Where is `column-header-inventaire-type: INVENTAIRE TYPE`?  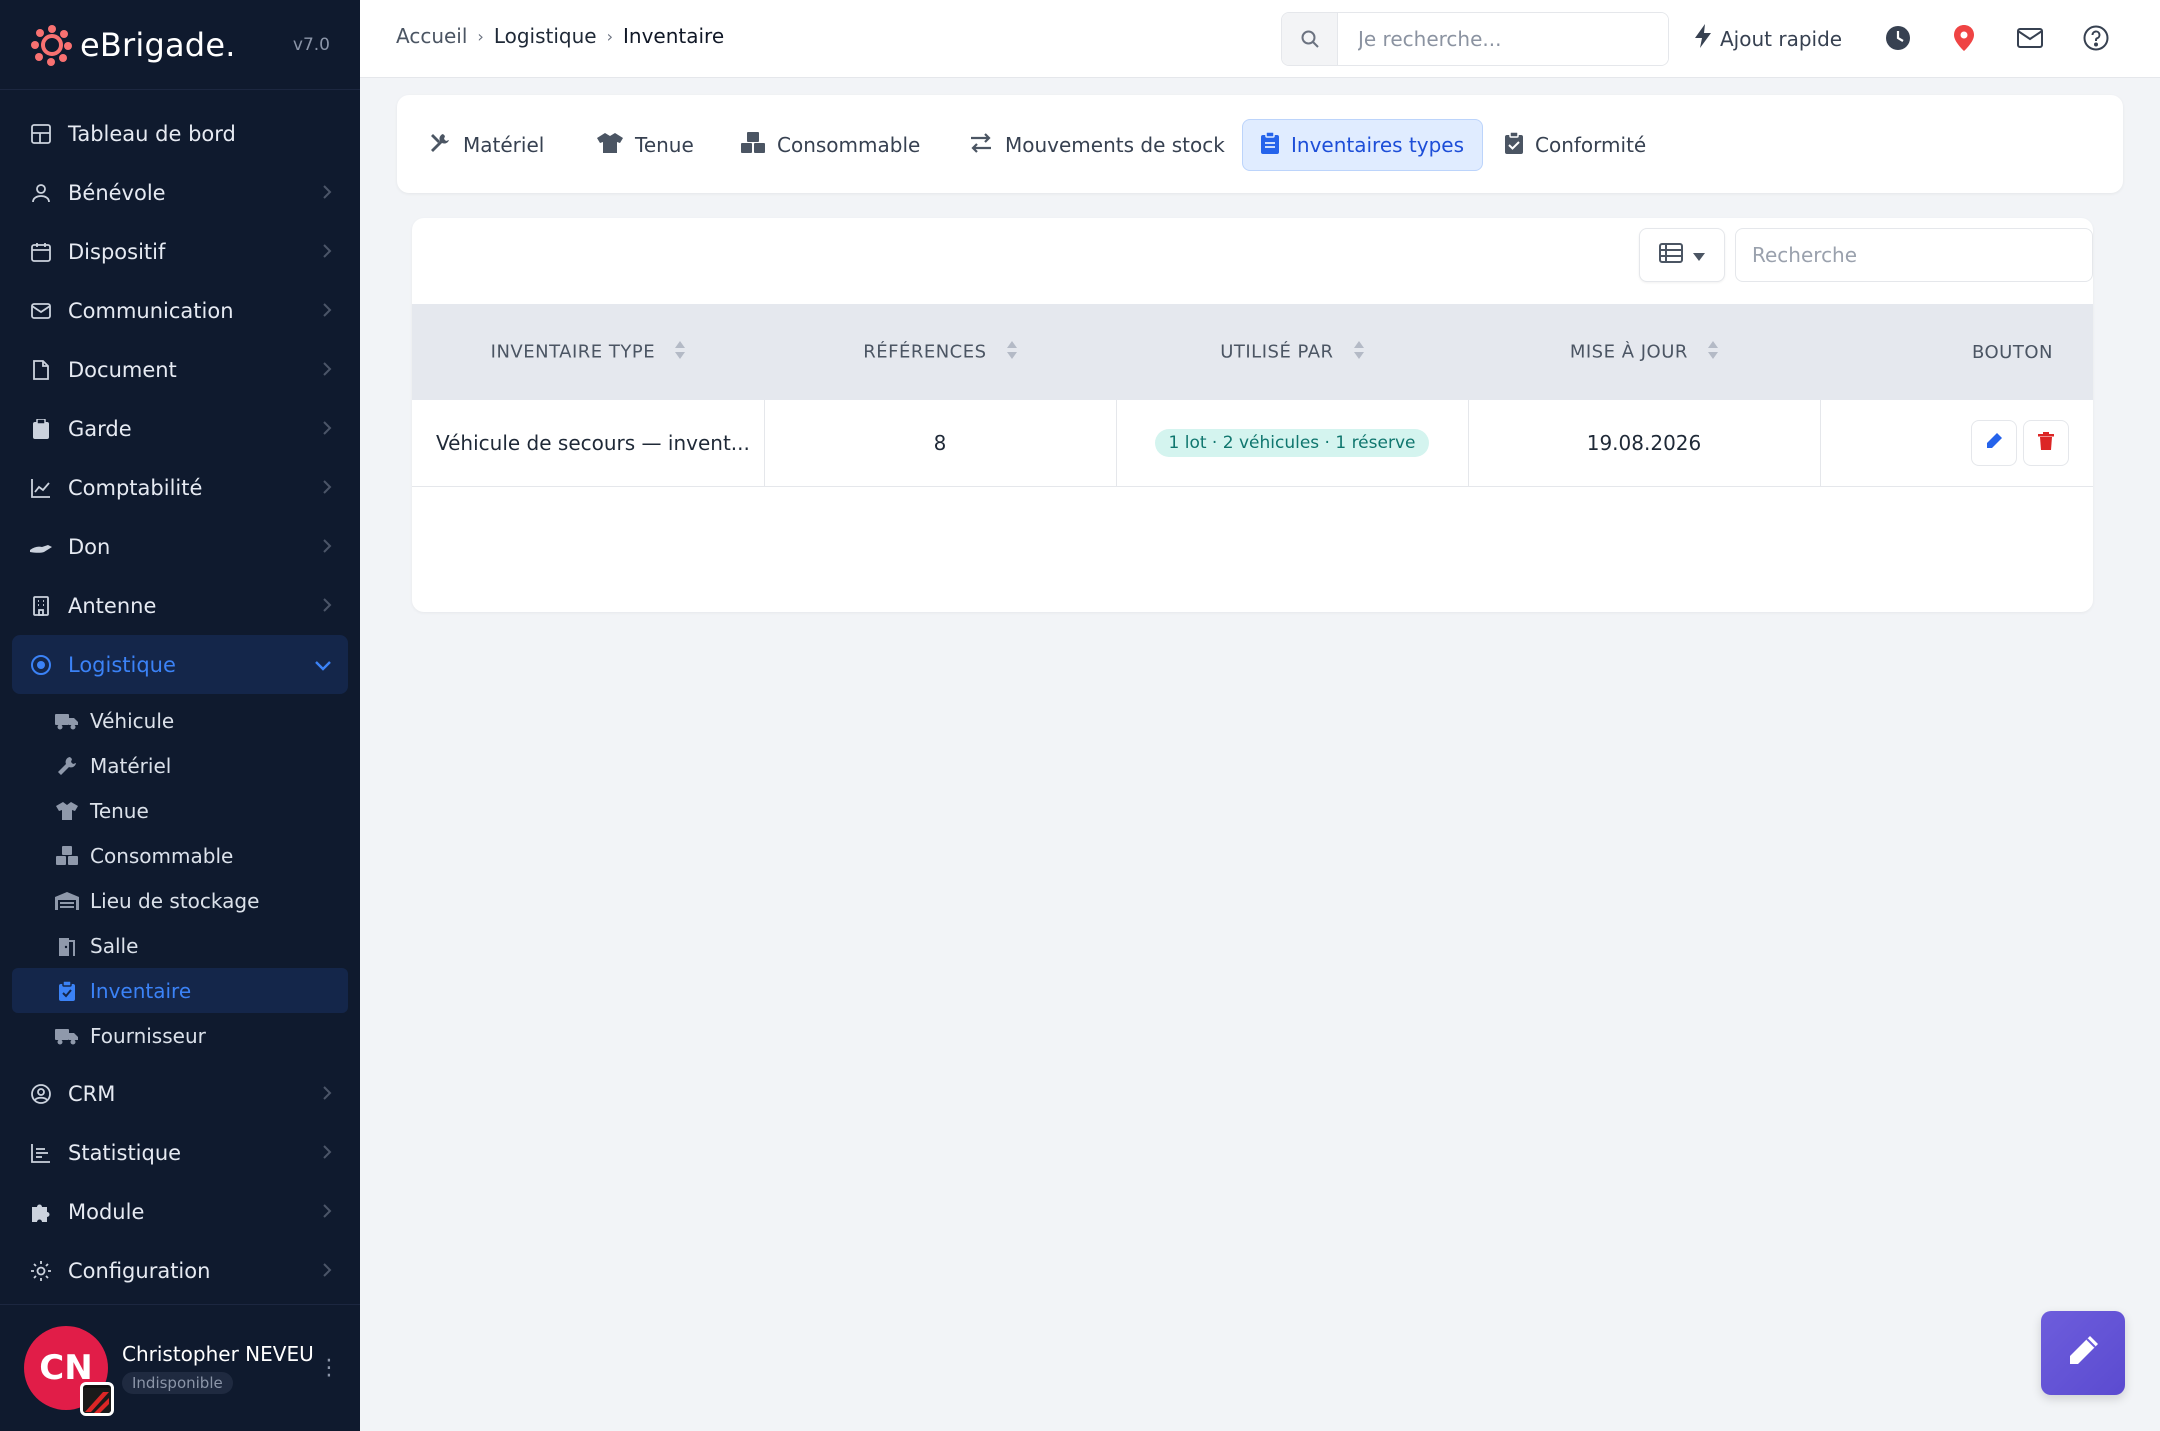
column-header-inventaire-type: INVENTAIRE TYPE is located at coordinates (588, 352).